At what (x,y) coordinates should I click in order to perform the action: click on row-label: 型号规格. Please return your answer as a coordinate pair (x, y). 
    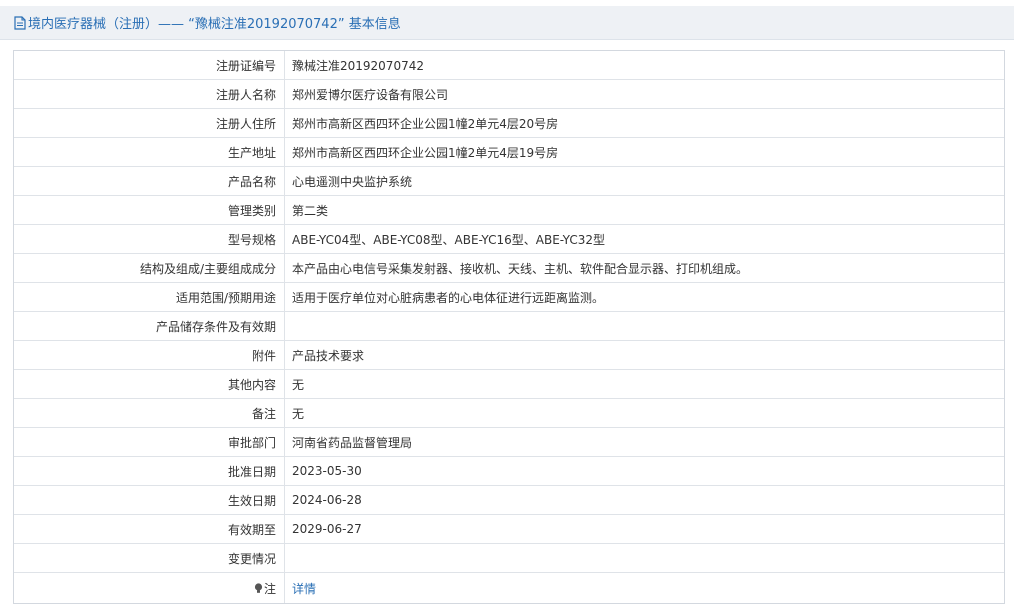
    Looking at the image, I should click on (149, 239).